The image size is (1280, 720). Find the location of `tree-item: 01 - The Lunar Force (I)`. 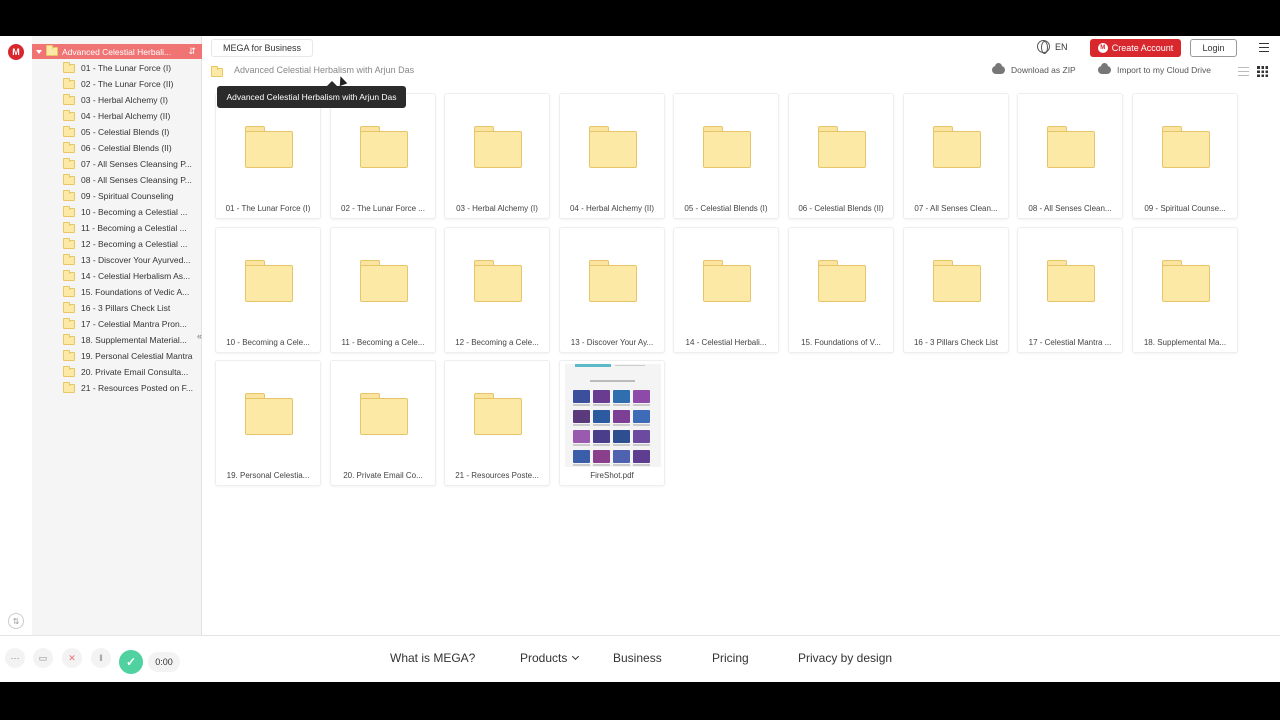

tree-item: 01 - The Lunar Force (I) is located at coordinates (130, 68).